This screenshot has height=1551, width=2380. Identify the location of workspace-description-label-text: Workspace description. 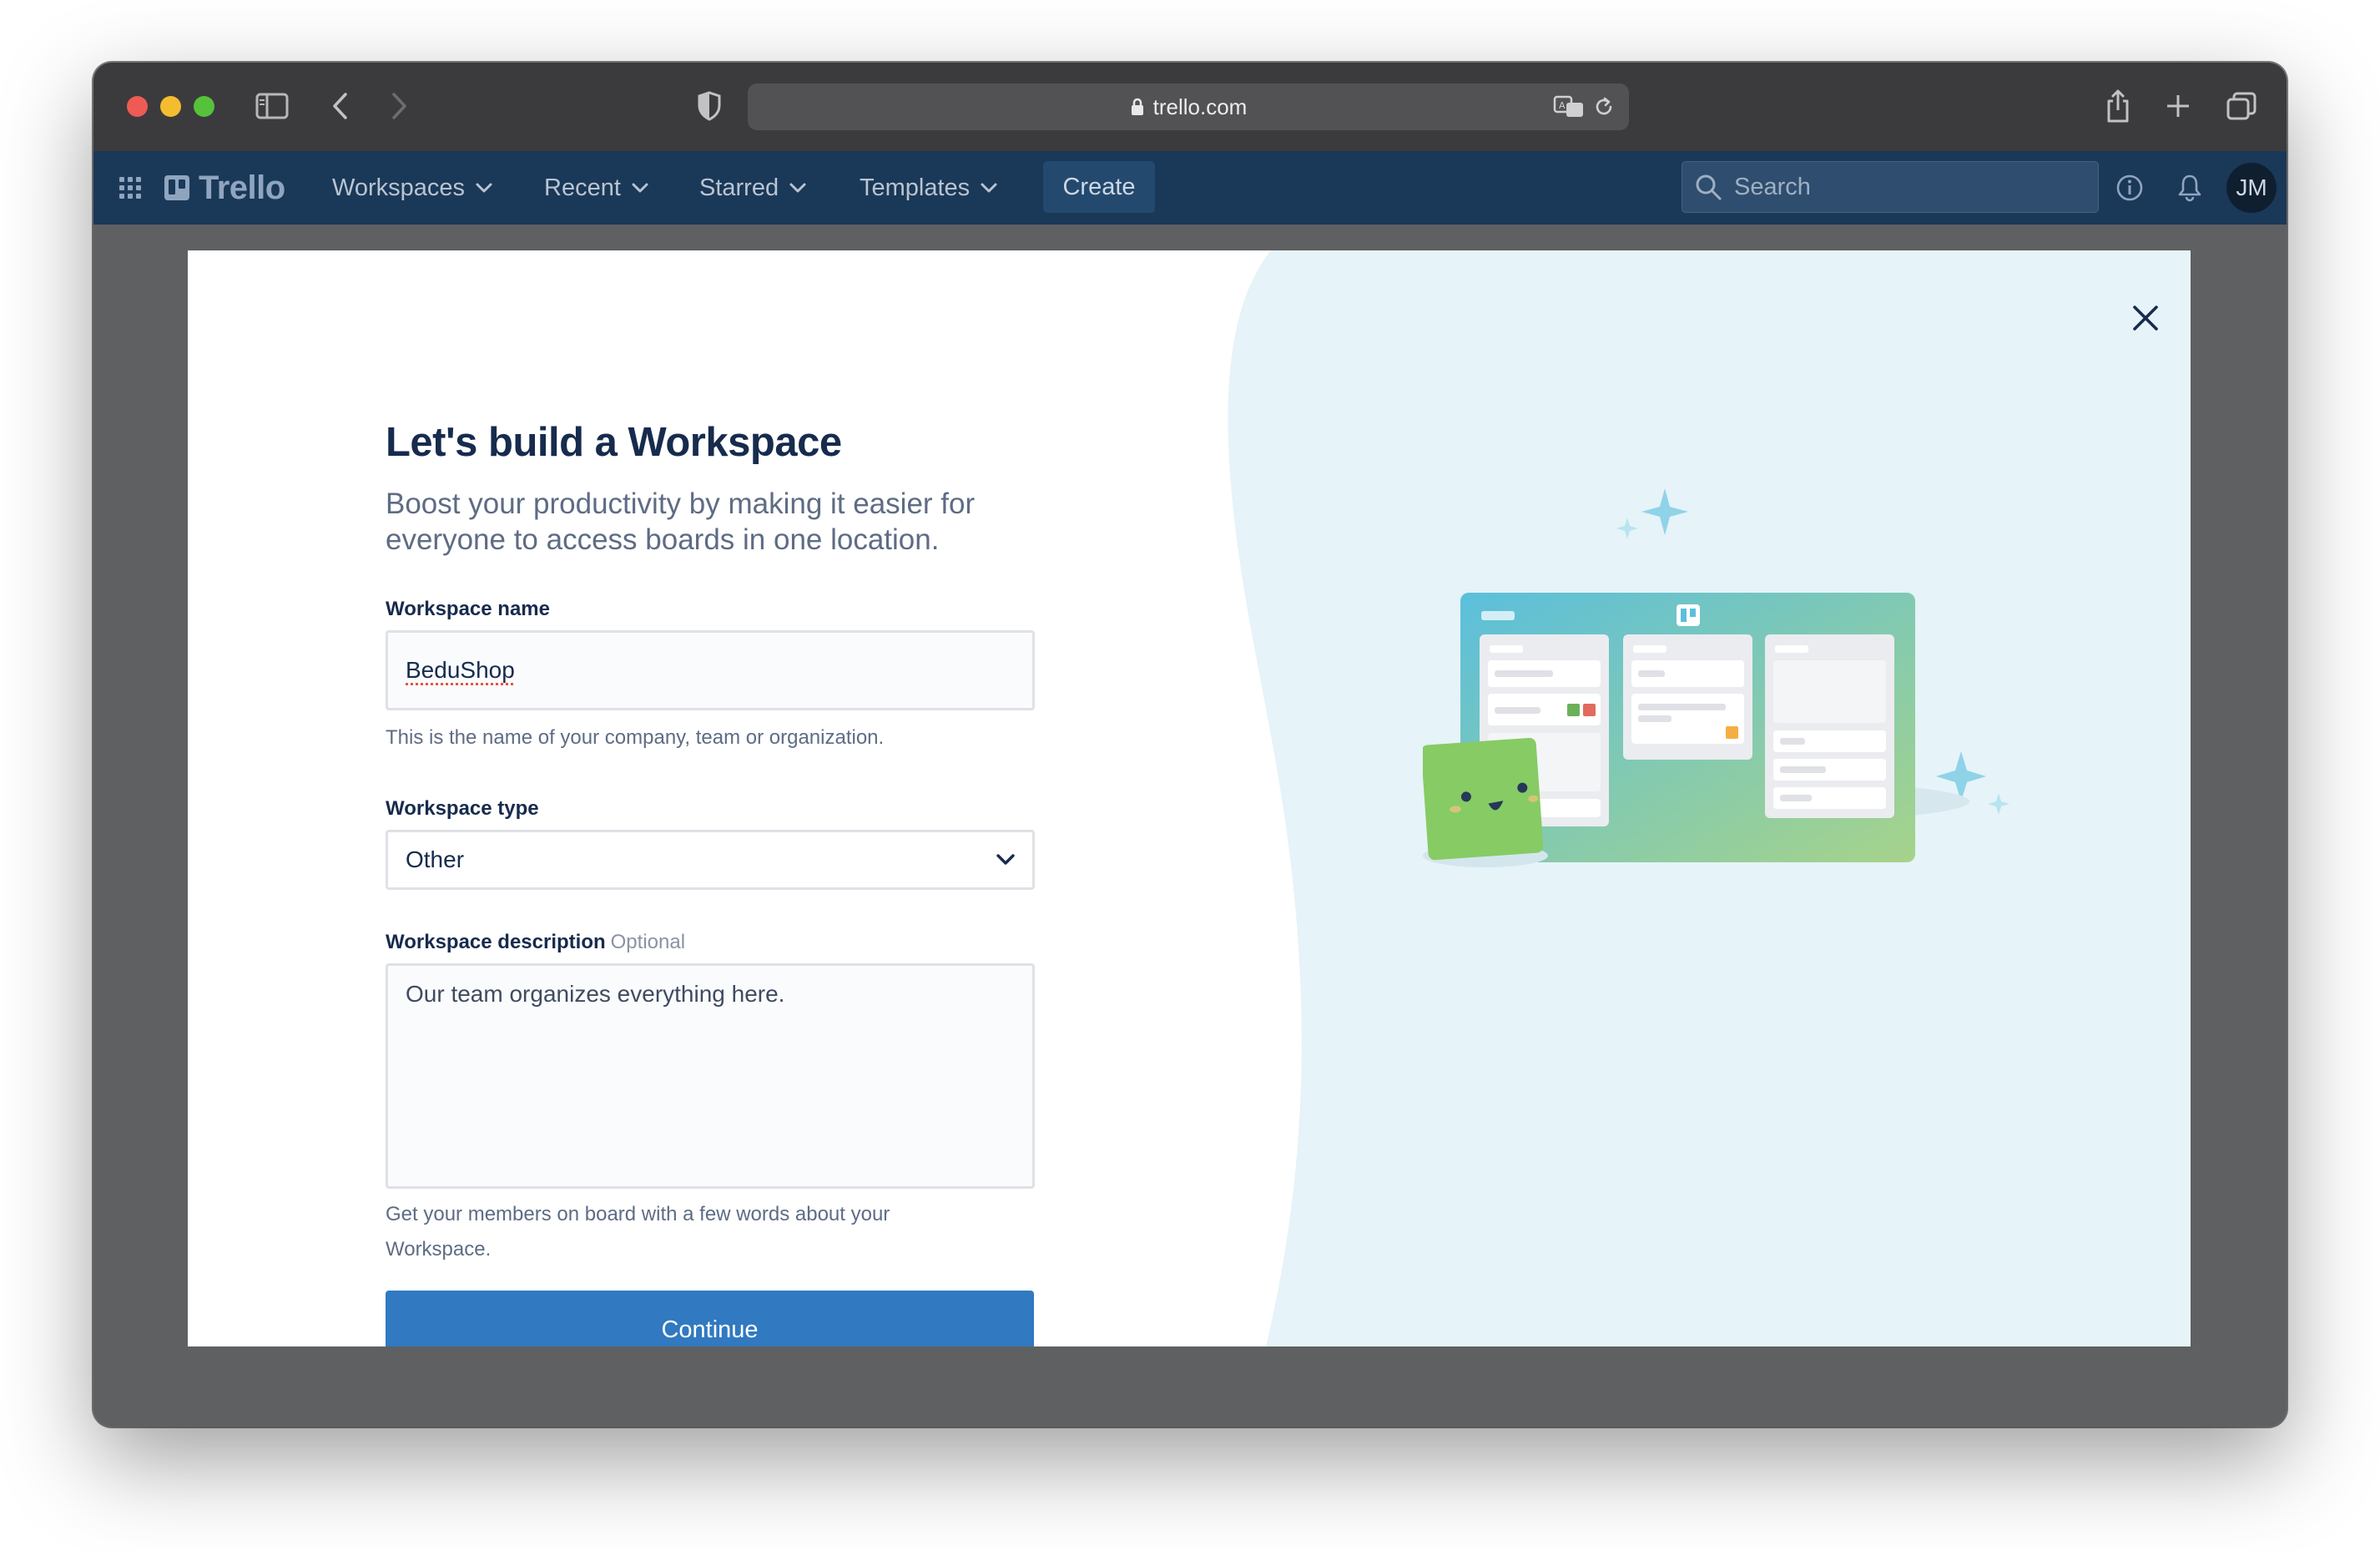
(496, 942).